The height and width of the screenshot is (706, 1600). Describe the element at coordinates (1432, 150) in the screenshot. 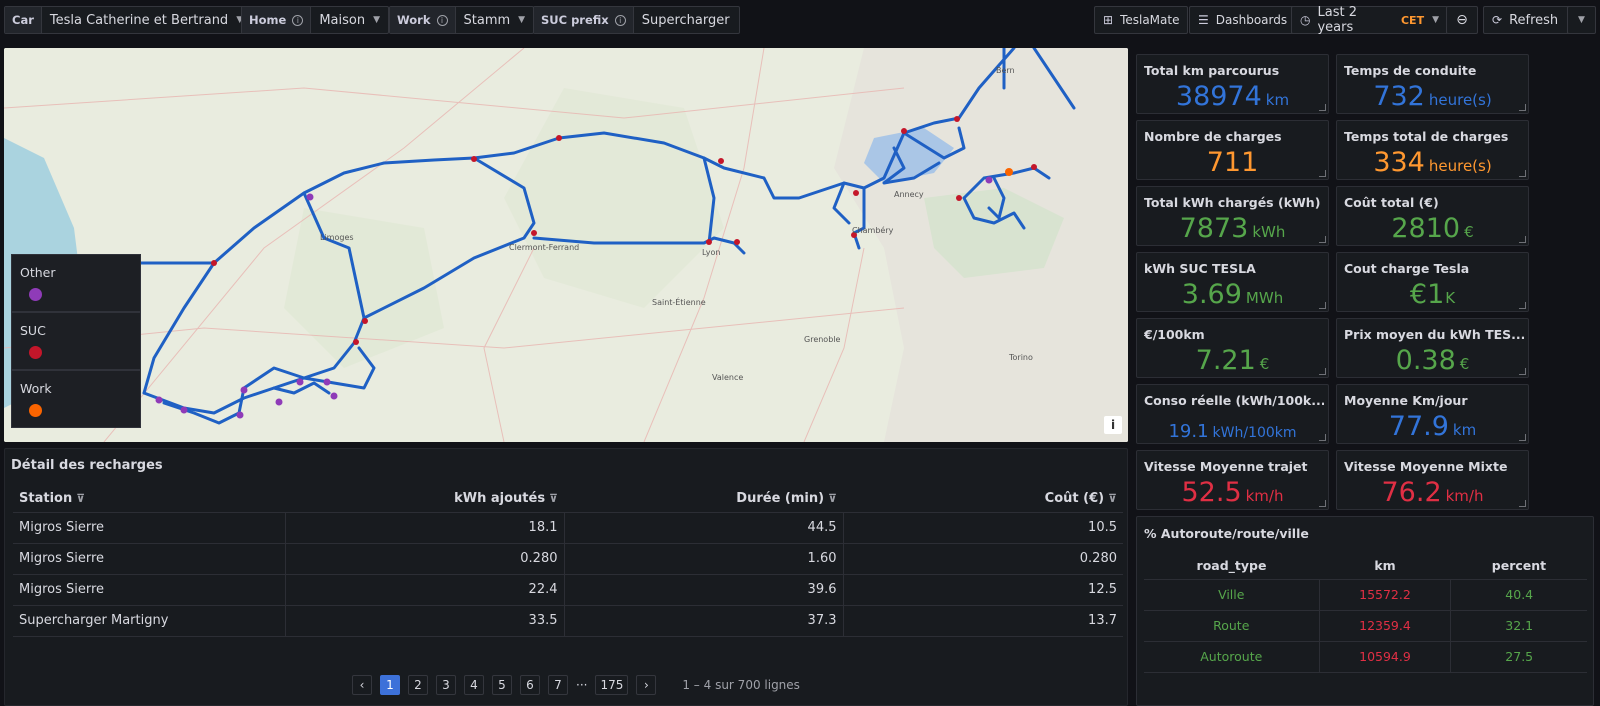

I see `stat-charge-time: Temps total de charges 334 heure(s)` at that location.